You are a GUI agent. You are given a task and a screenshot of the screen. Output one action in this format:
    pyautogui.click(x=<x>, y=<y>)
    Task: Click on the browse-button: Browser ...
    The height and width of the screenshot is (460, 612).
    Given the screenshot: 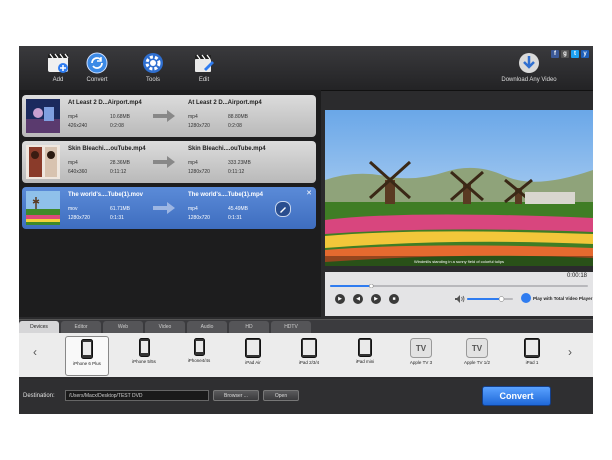 What is the action you would take?
    pyautogui.click(x=236, y=395)
    